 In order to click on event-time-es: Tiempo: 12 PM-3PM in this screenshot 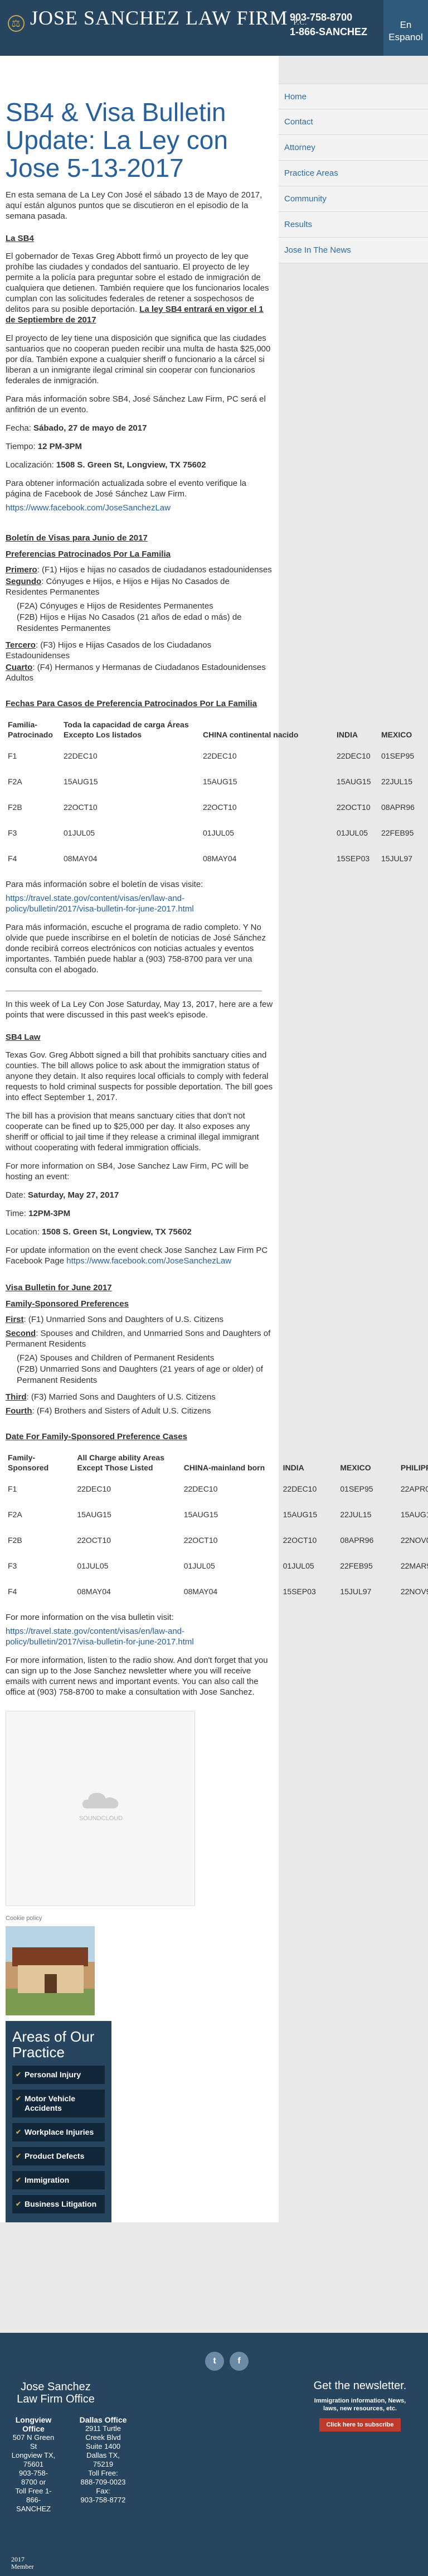, I will do `click(139, 446)`.